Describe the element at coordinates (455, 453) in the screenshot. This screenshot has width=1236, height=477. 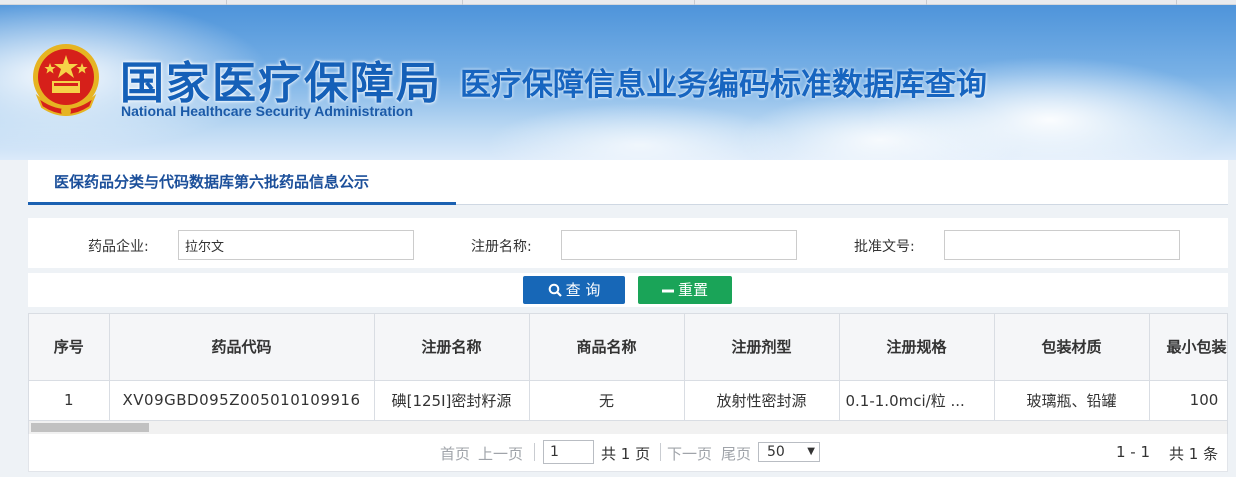
I see `first-page-link: 首页` at that location.